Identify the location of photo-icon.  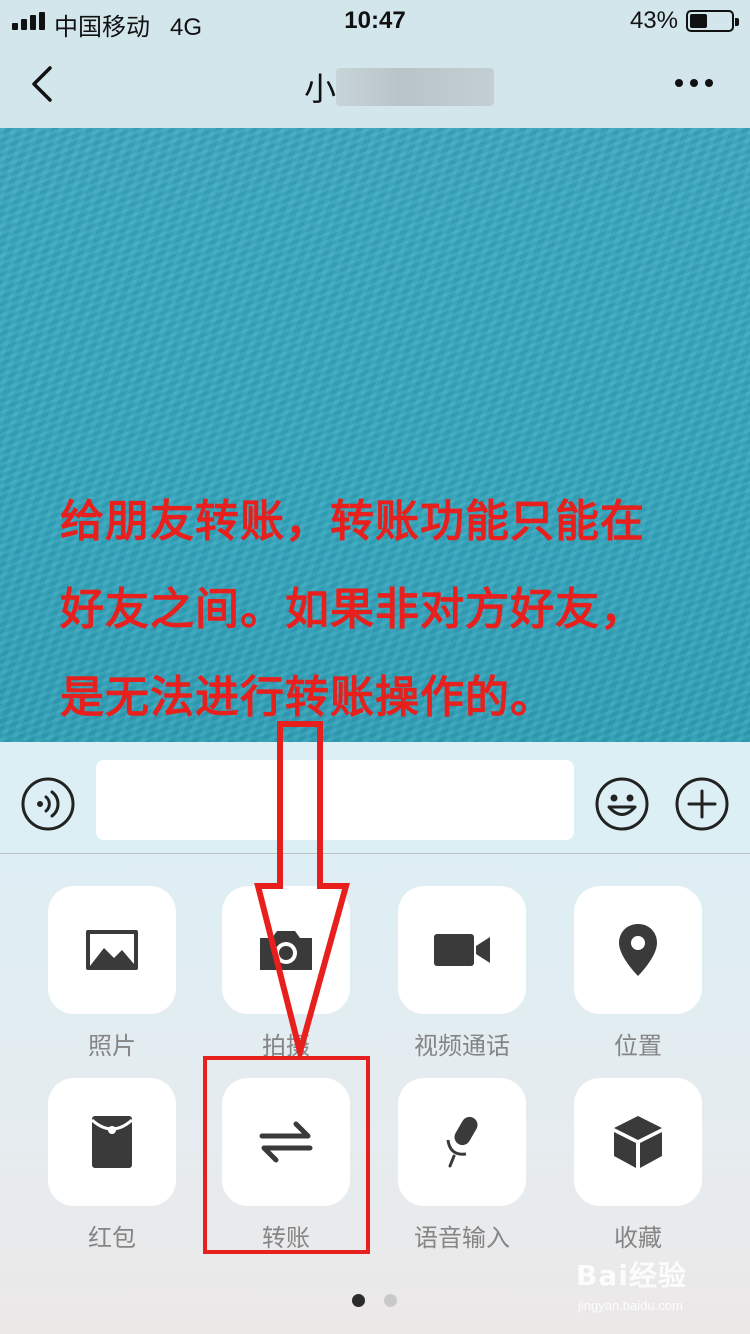
(112, 950).